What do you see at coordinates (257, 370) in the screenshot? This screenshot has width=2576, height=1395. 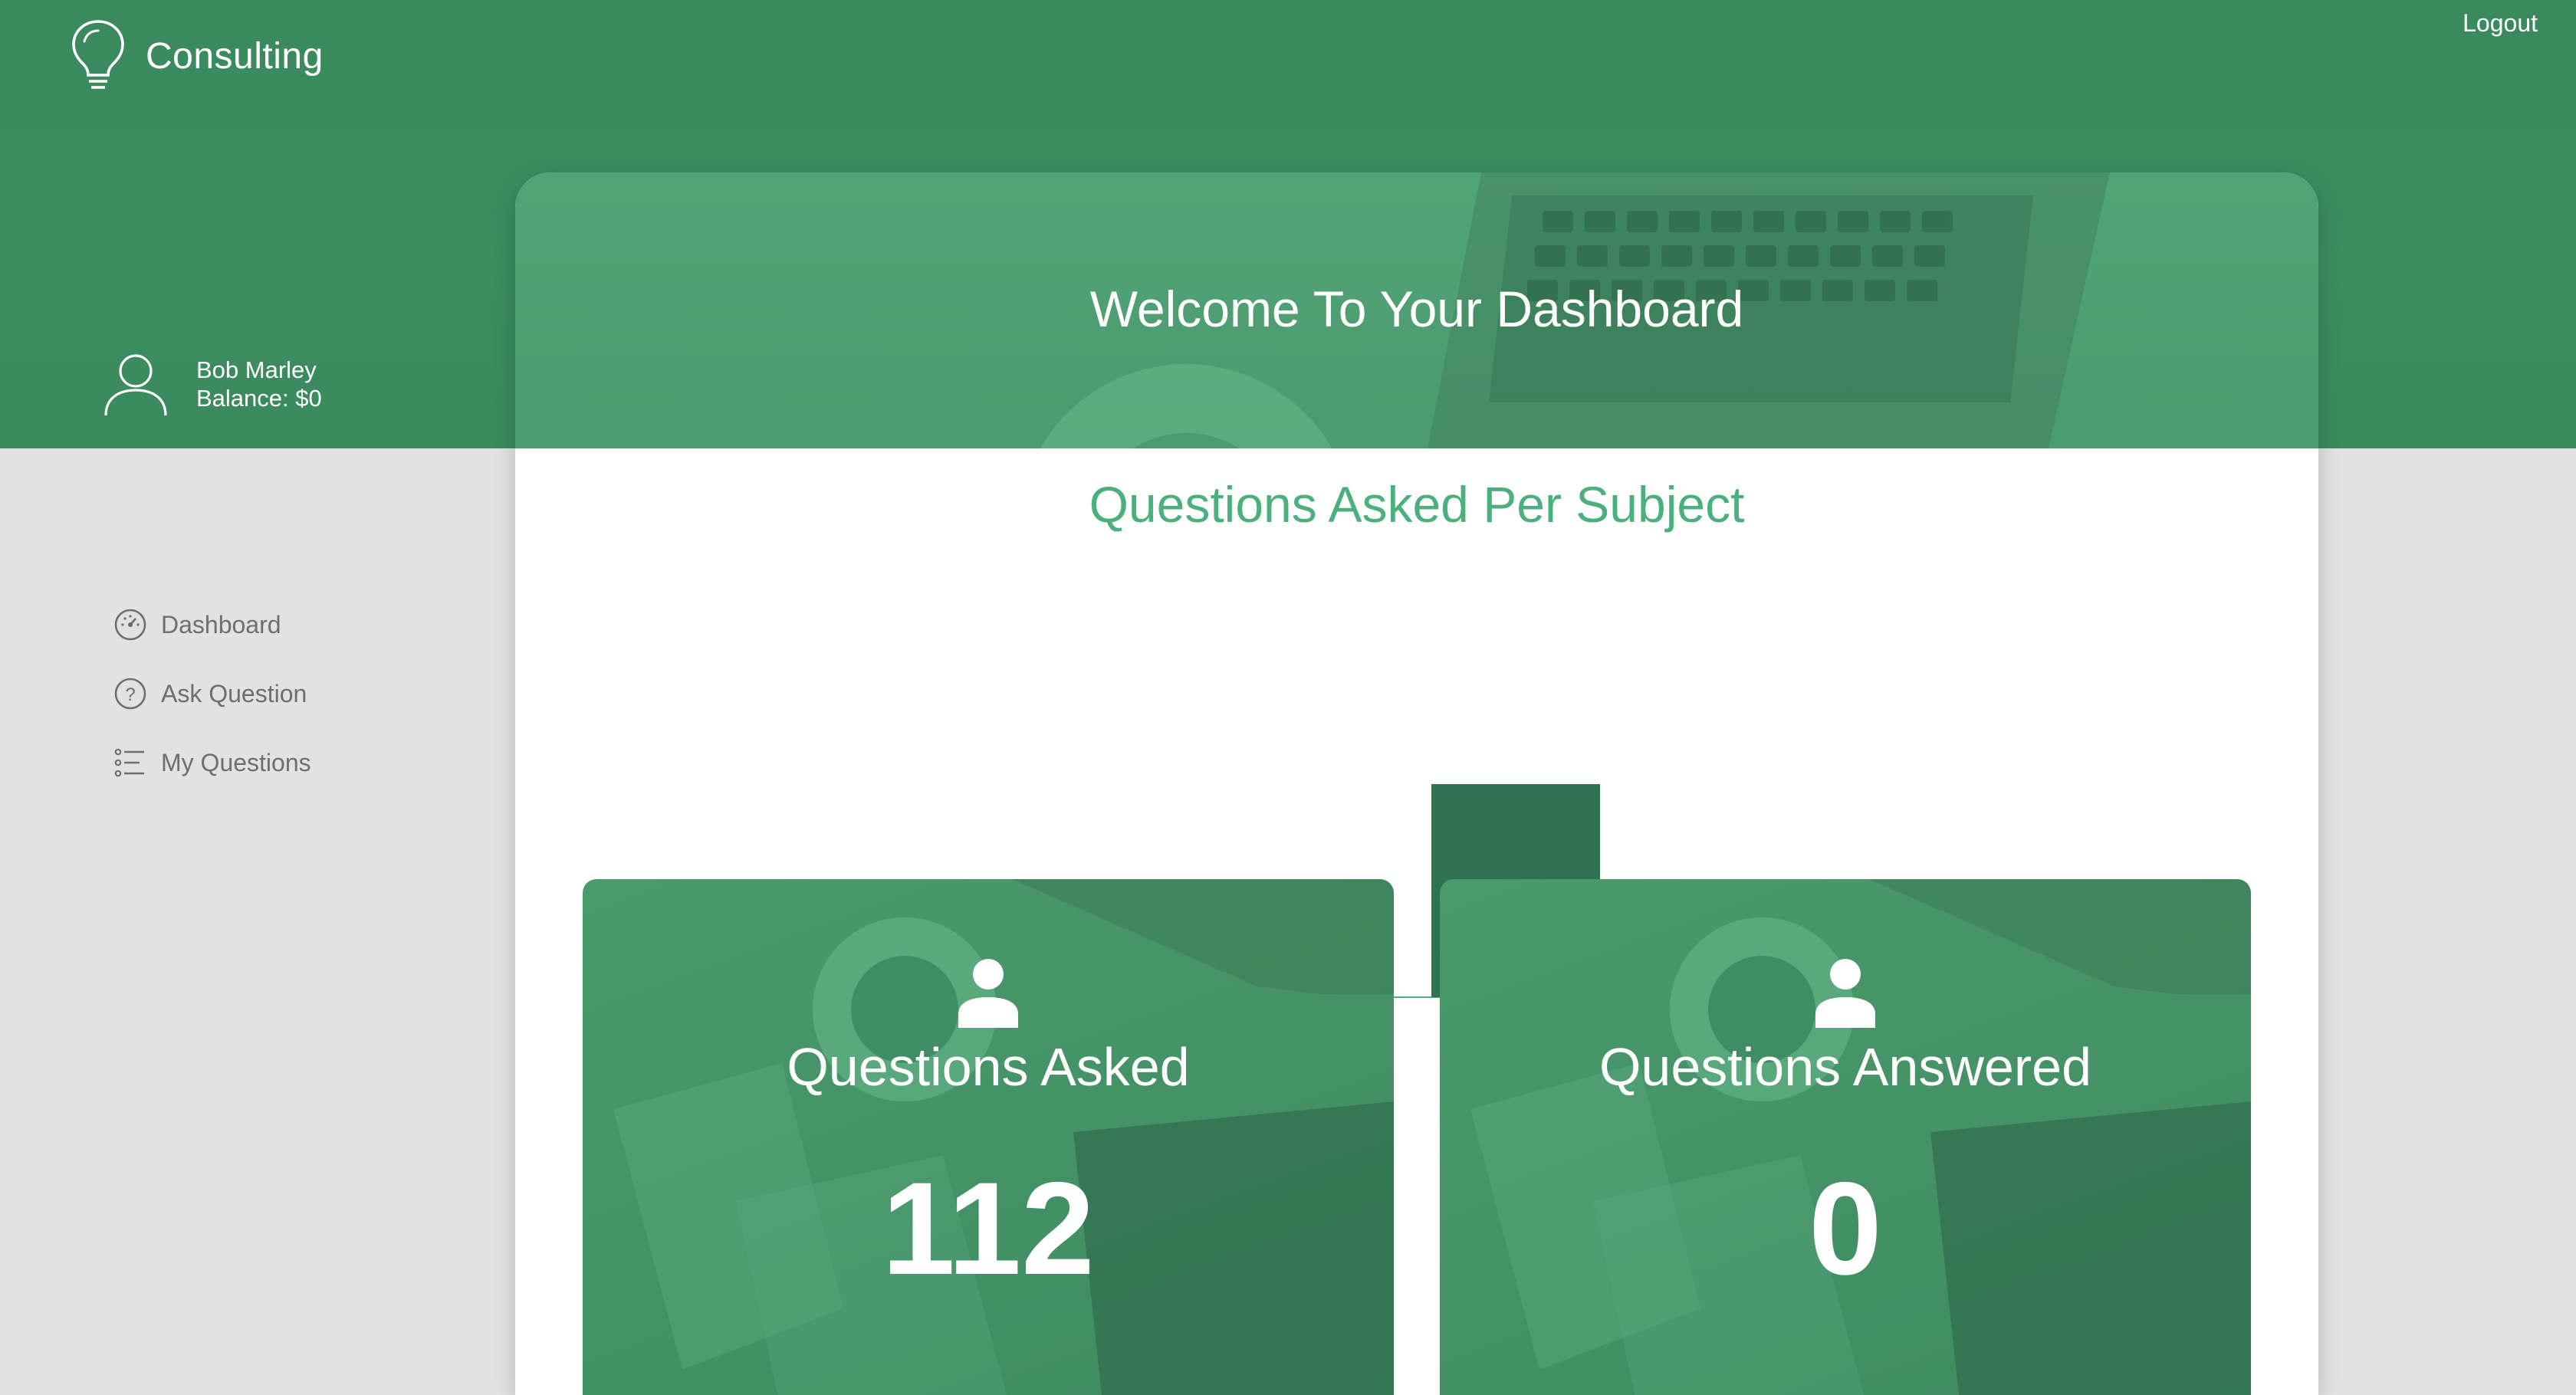 I see `user-name: Bob Marley` at bounding box center [257, 370].